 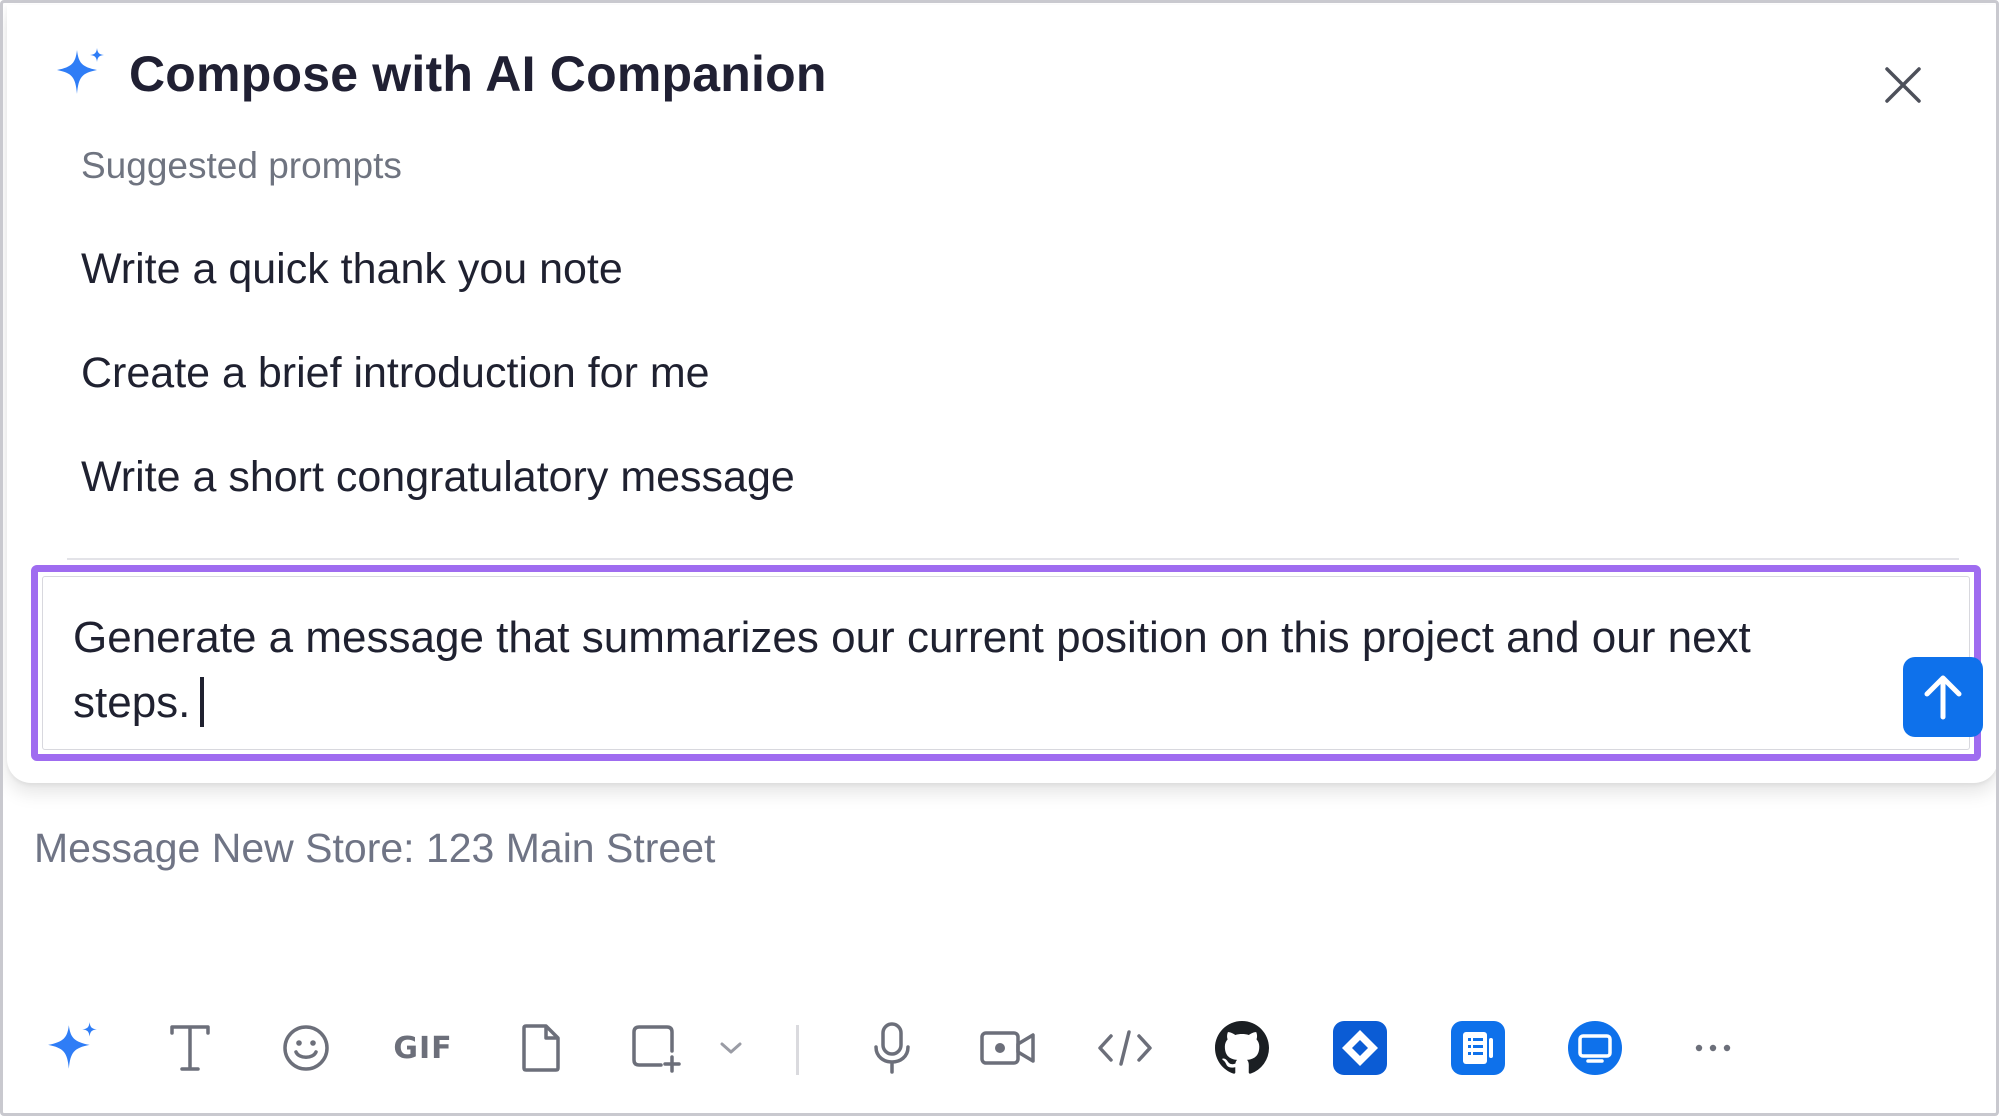 I want to click on suggested-prompts-label: Suggested prompts, so click(x=241, y=165).